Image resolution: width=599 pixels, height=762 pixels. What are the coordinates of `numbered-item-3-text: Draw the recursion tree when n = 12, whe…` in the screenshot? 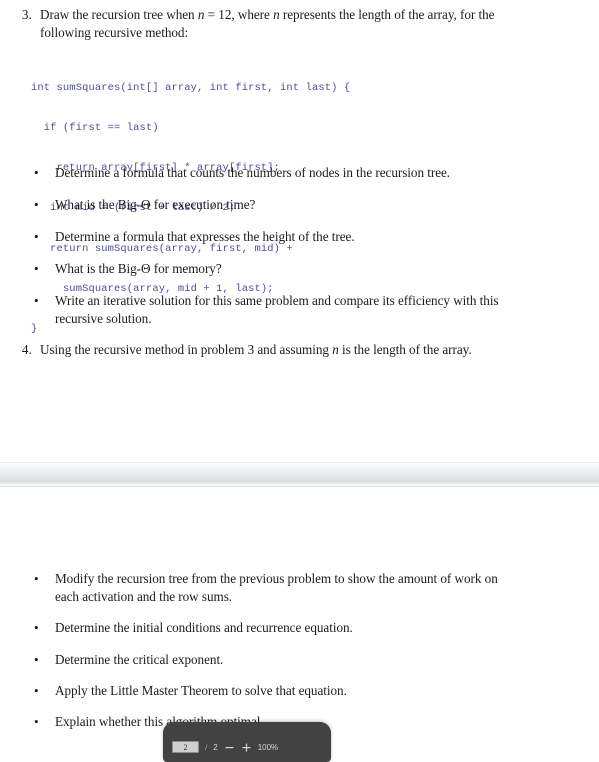 It's located at (267, 23).